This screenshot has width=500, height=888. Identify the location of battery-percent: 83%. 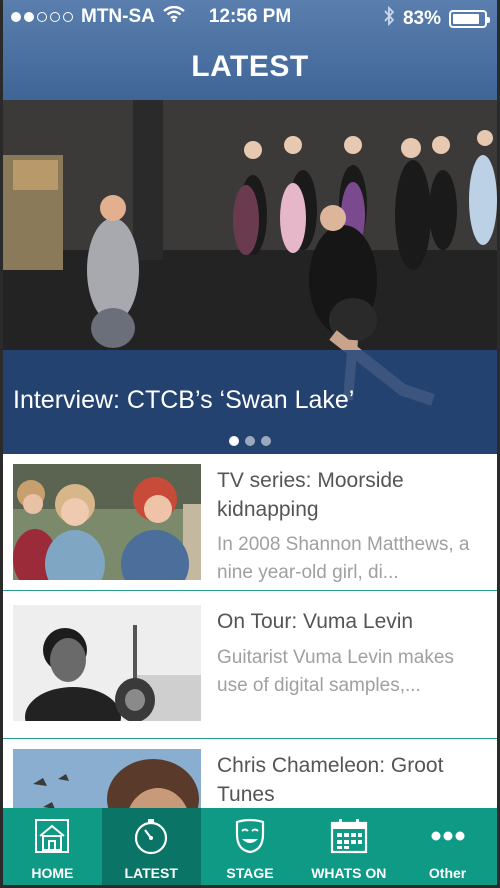
(421, 18).